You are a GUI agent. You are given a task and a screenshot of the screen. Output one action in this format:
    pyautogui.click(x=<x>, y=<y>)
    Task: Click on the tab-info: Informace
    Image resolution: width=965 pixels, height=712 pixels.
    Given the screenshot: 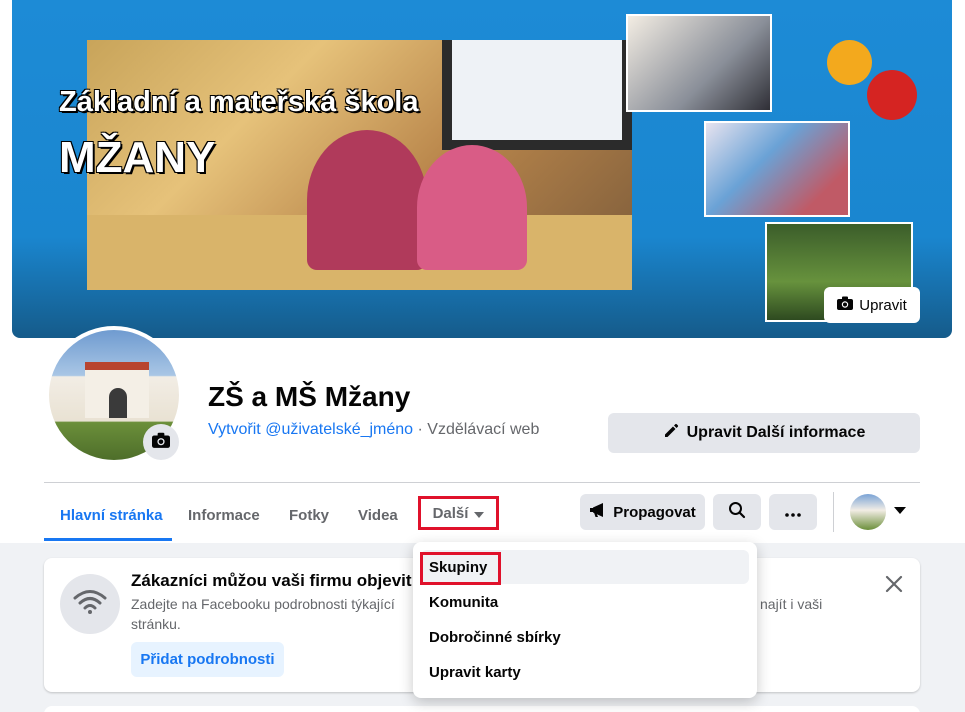 What is the action you would take?
    pyautogui.click(x=224, y=515)
    